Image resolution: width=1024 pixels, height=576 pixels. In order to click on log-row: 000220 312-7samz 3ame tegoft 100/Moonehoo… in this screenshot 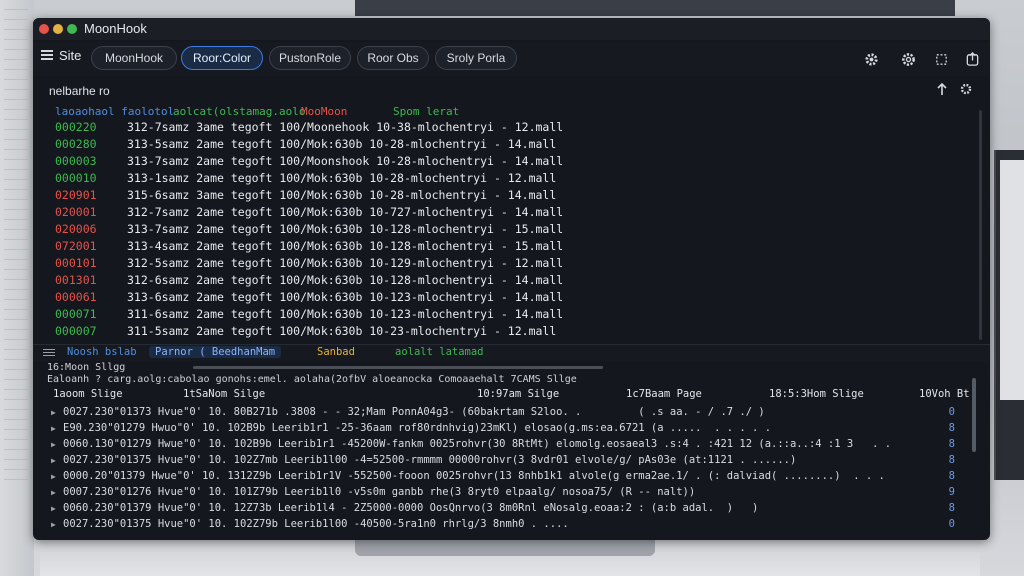, I will do `click(309, 127)`.